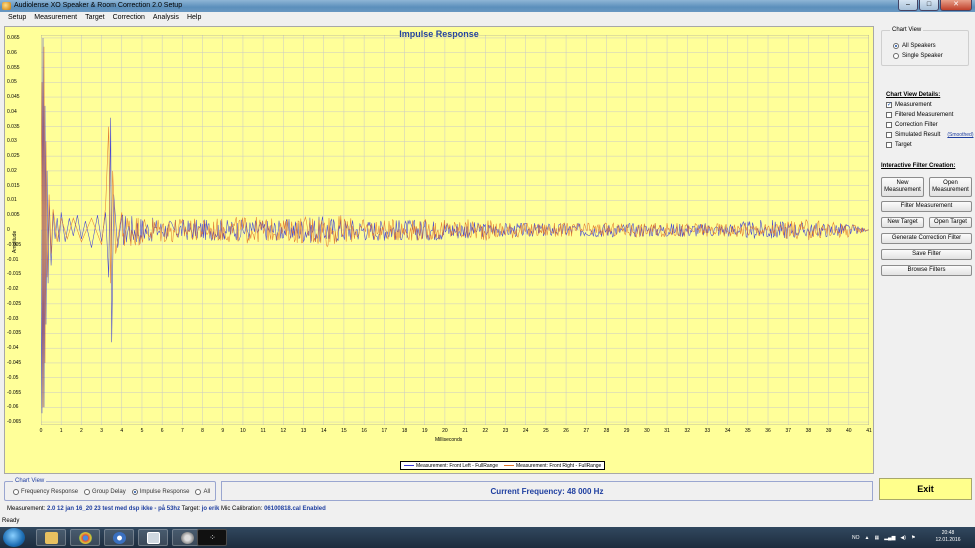  I want to click on new-measurement-button: New Measurement, so click(902, 187).